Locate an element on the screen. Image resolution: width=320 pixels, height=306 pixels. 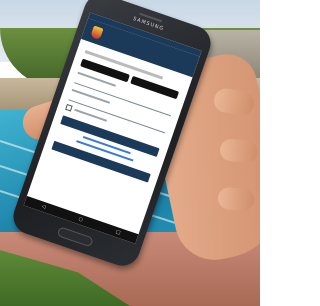
back-icon: ◁ is located at coordinates (44, 206).